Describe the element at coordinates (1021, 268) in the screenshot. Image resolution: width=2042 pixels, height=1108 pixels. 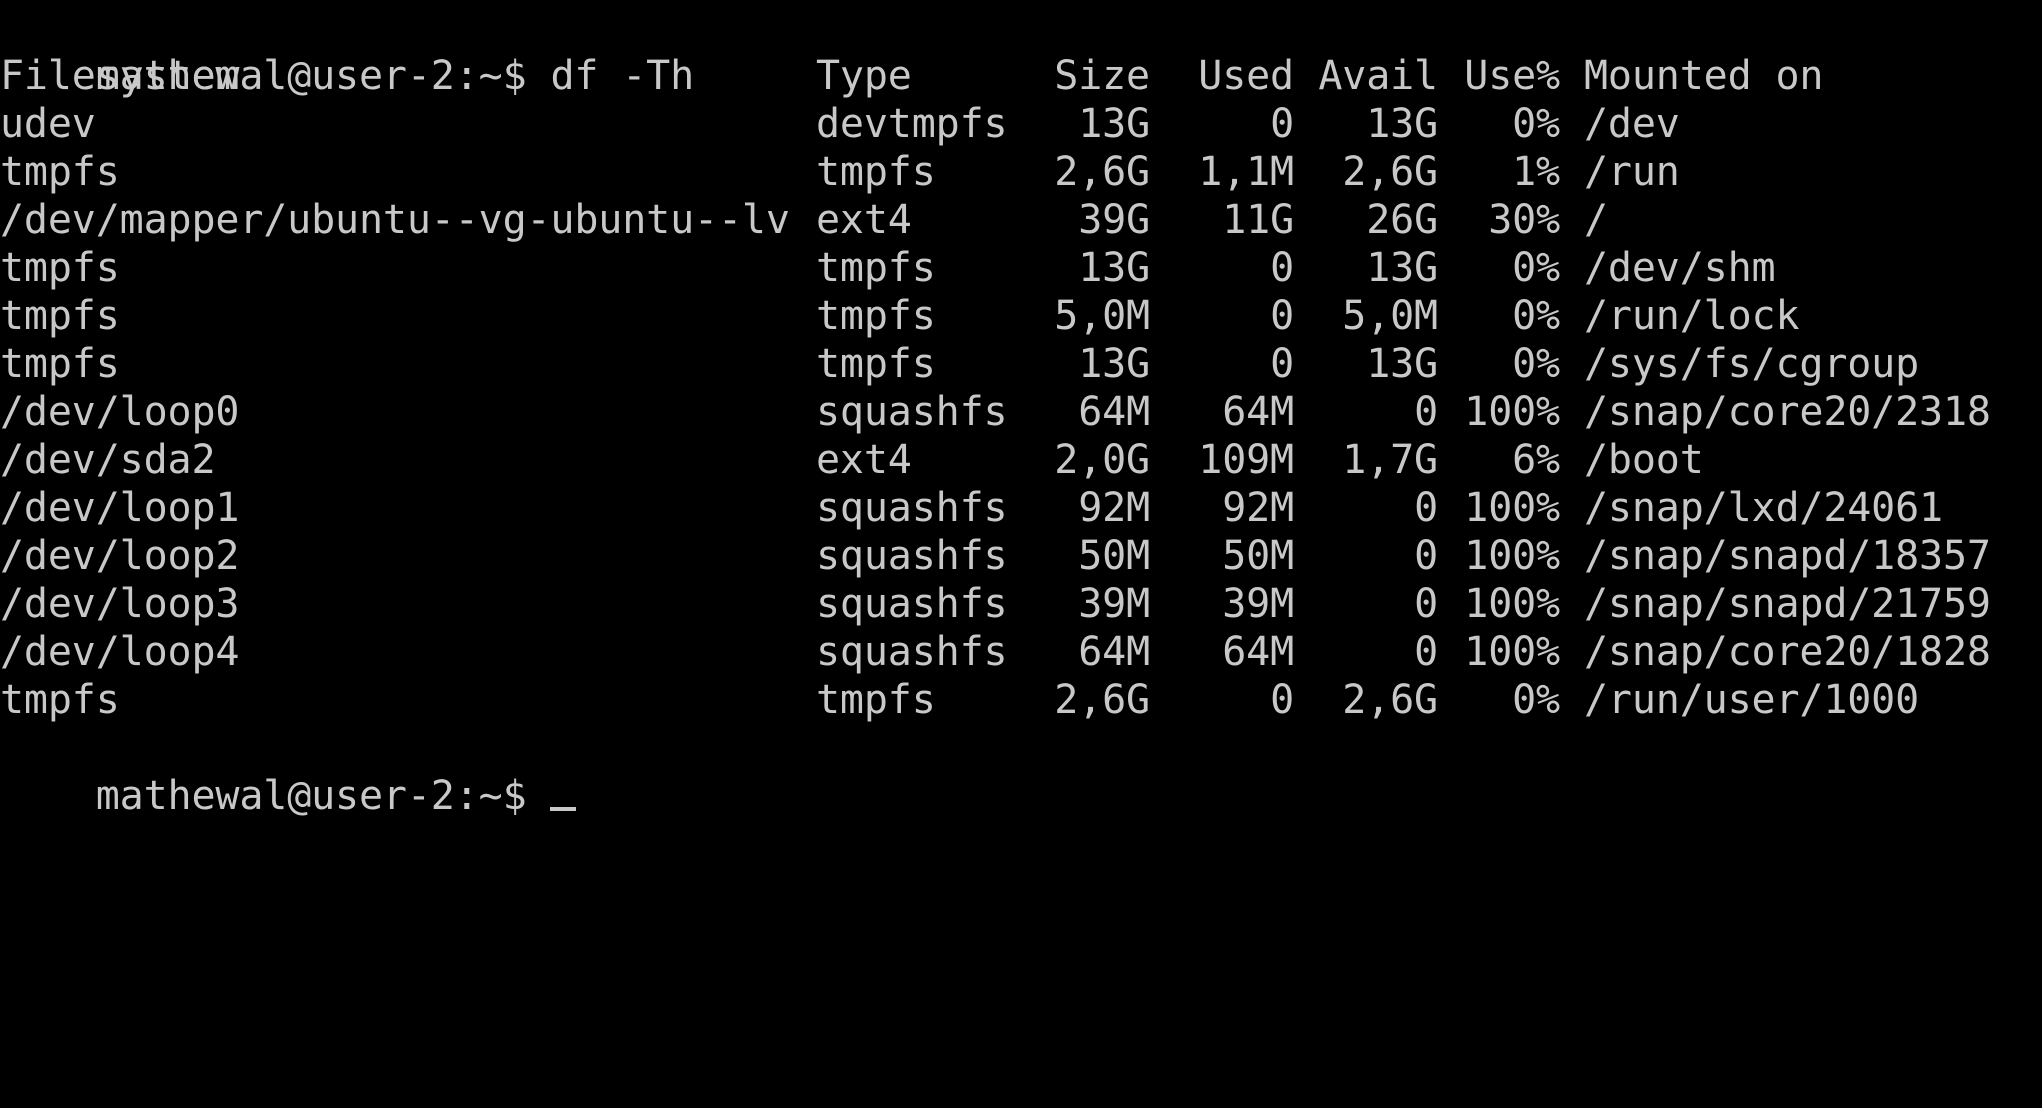
I see `table-row: tmpfs tmpfs 13G 0 13G 0% /dev/shm` at that location.